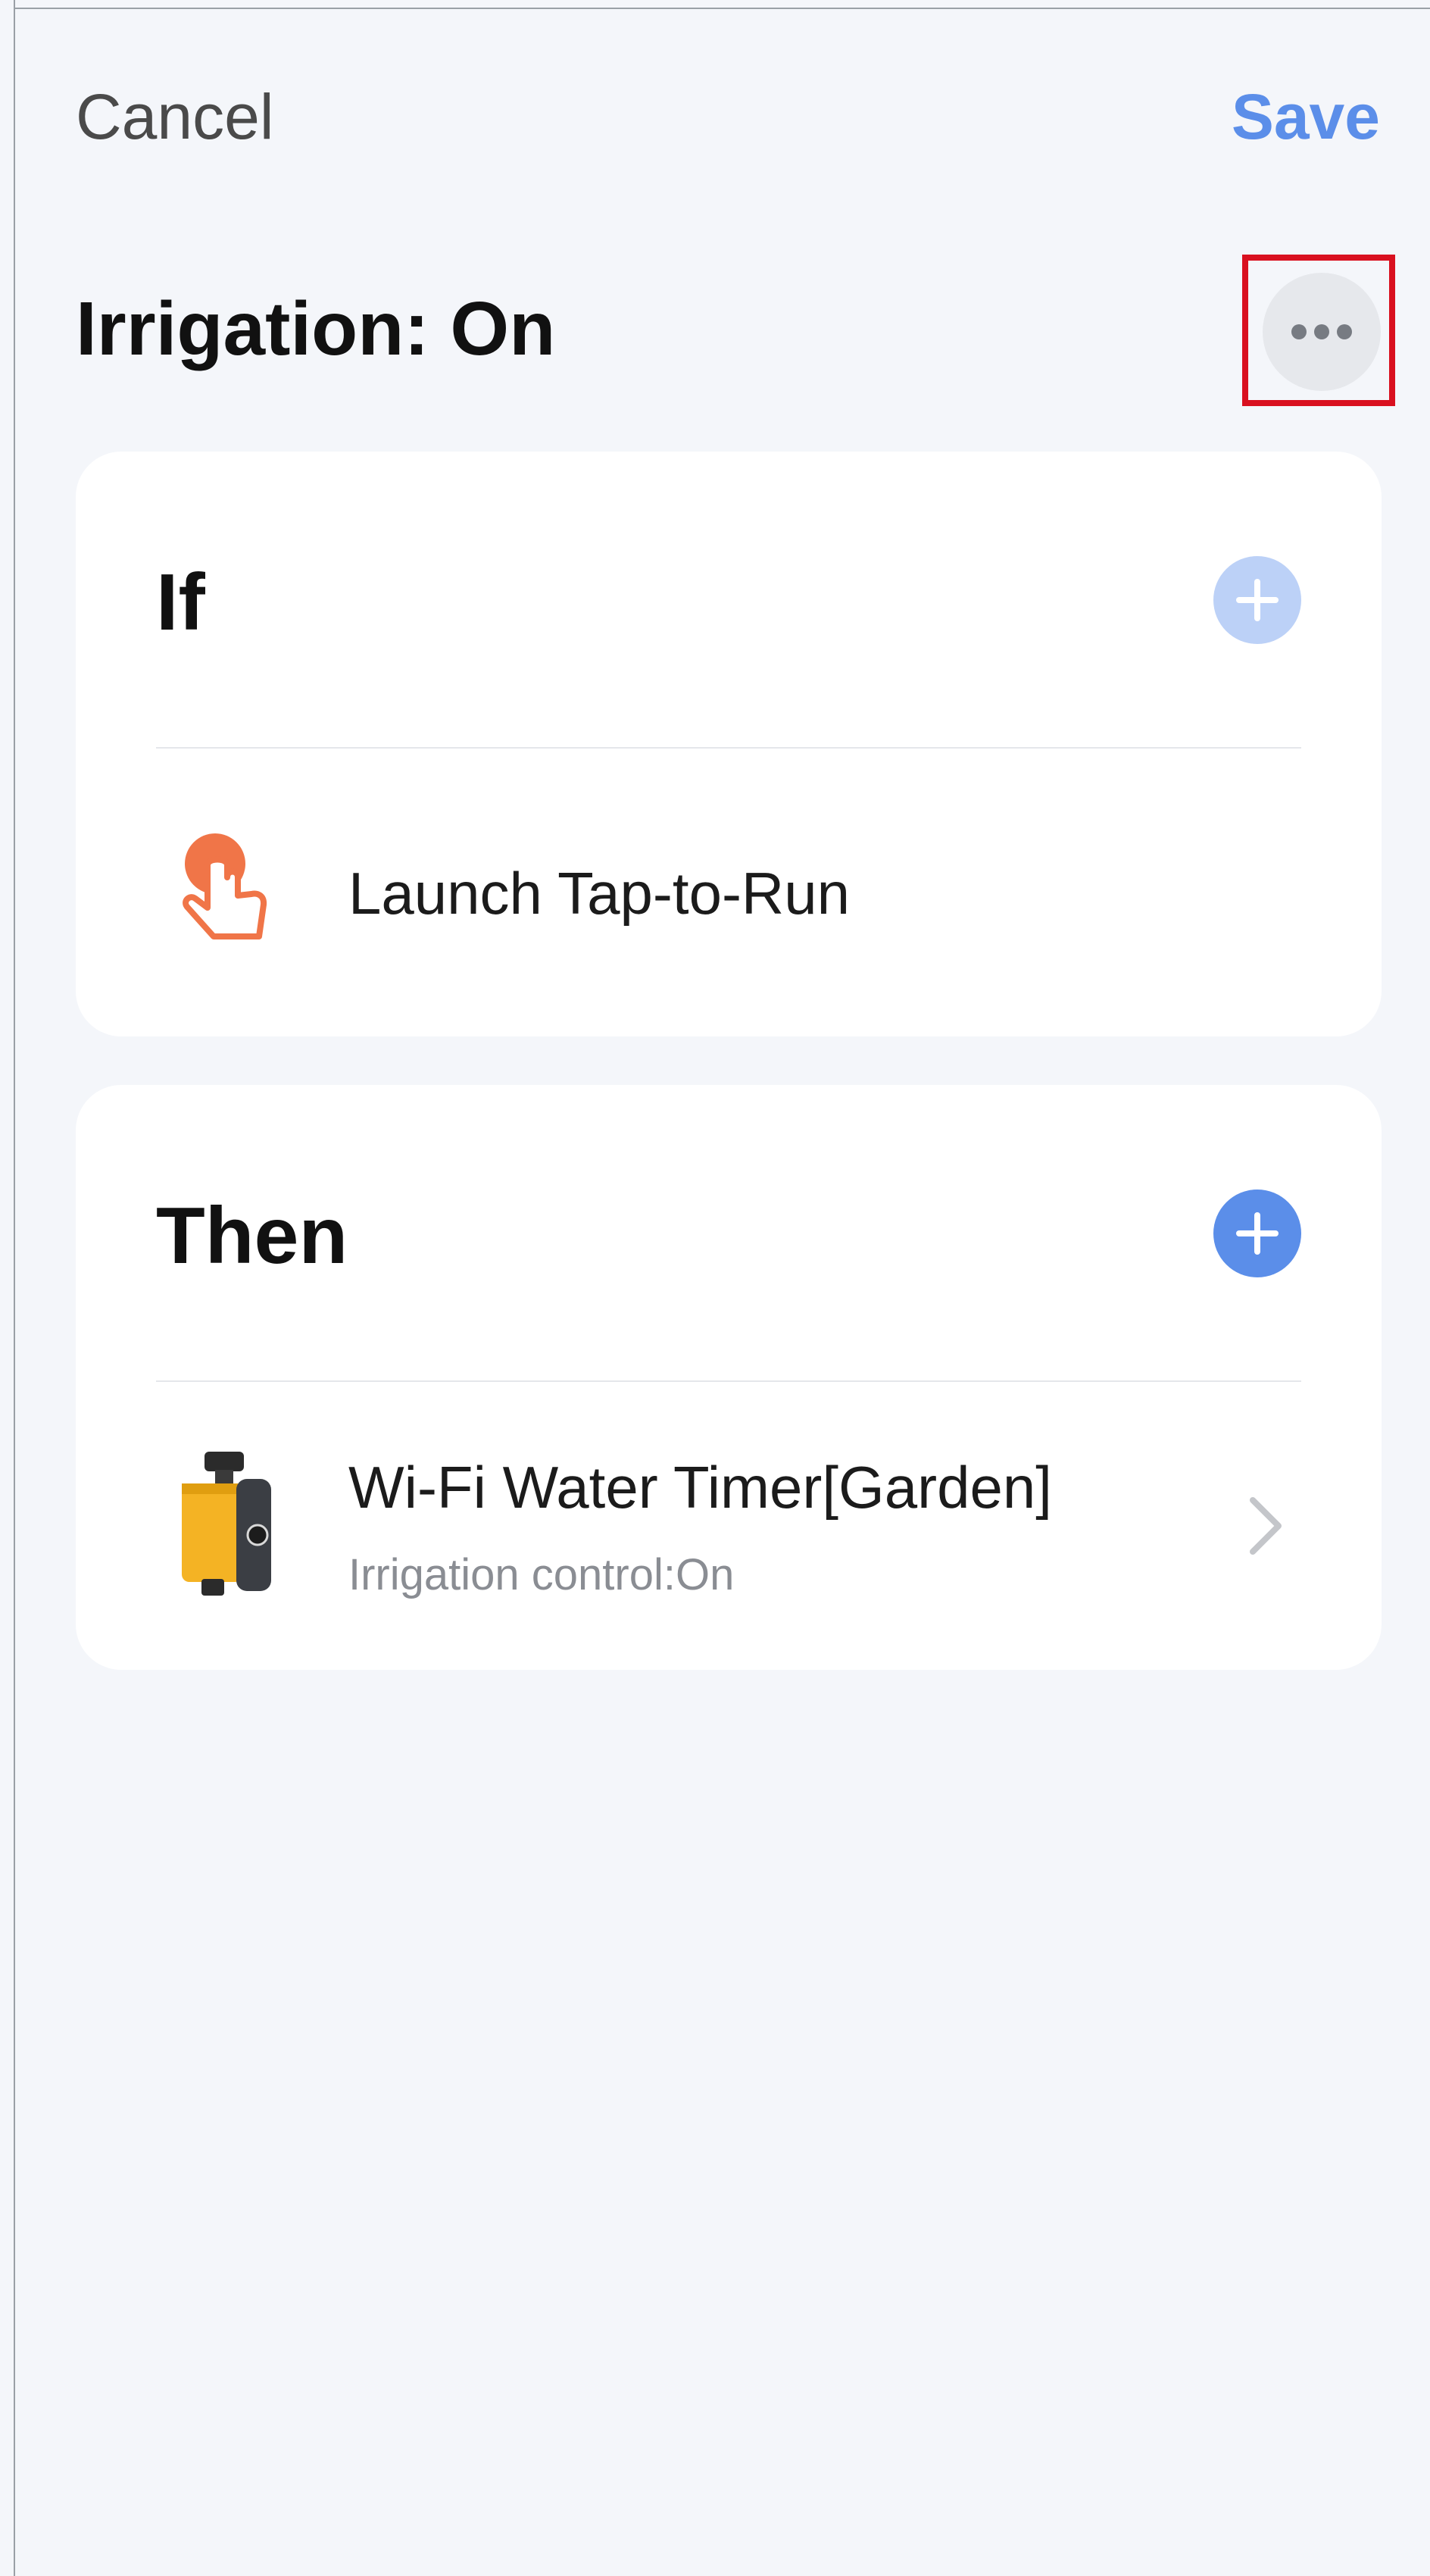 This screenshot has height=2576, width=1430. What do you see at coordinates (1306, 117) in the screenshot?
I see `save-button: Save` at bounding box center [1306, 117].